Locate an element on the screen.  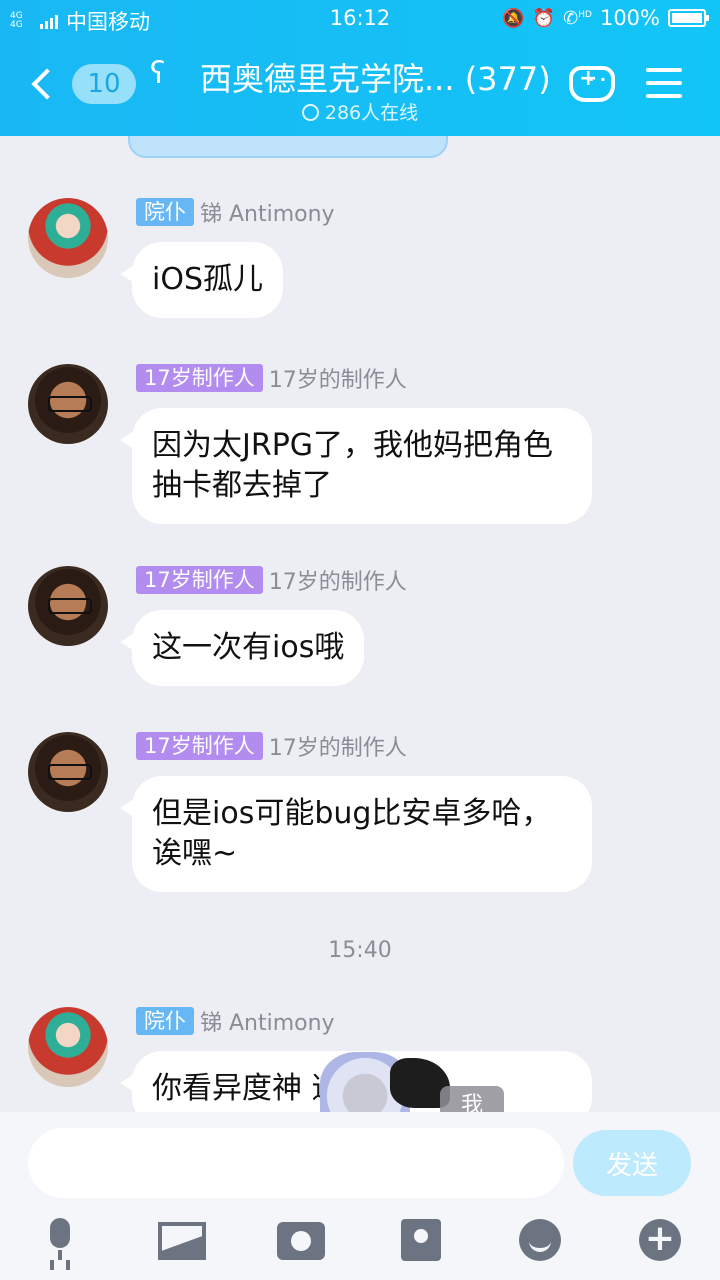
ear-icon: ʕ is located at coordinates (157, 73).